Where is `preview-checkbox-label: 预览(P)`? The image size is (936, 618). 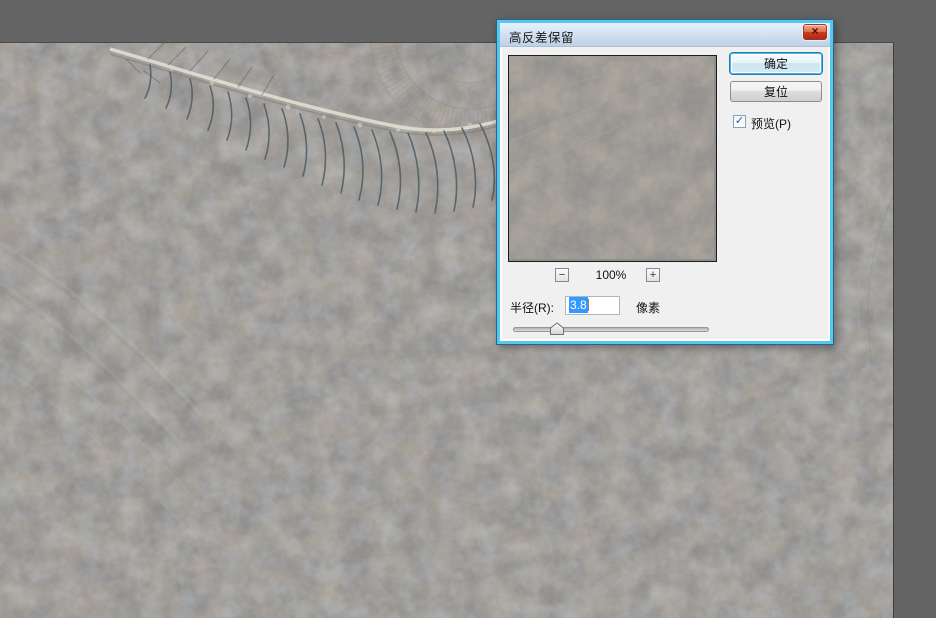
preview-checkbox-label: 预览(P) is located at coordinates (771, 123).